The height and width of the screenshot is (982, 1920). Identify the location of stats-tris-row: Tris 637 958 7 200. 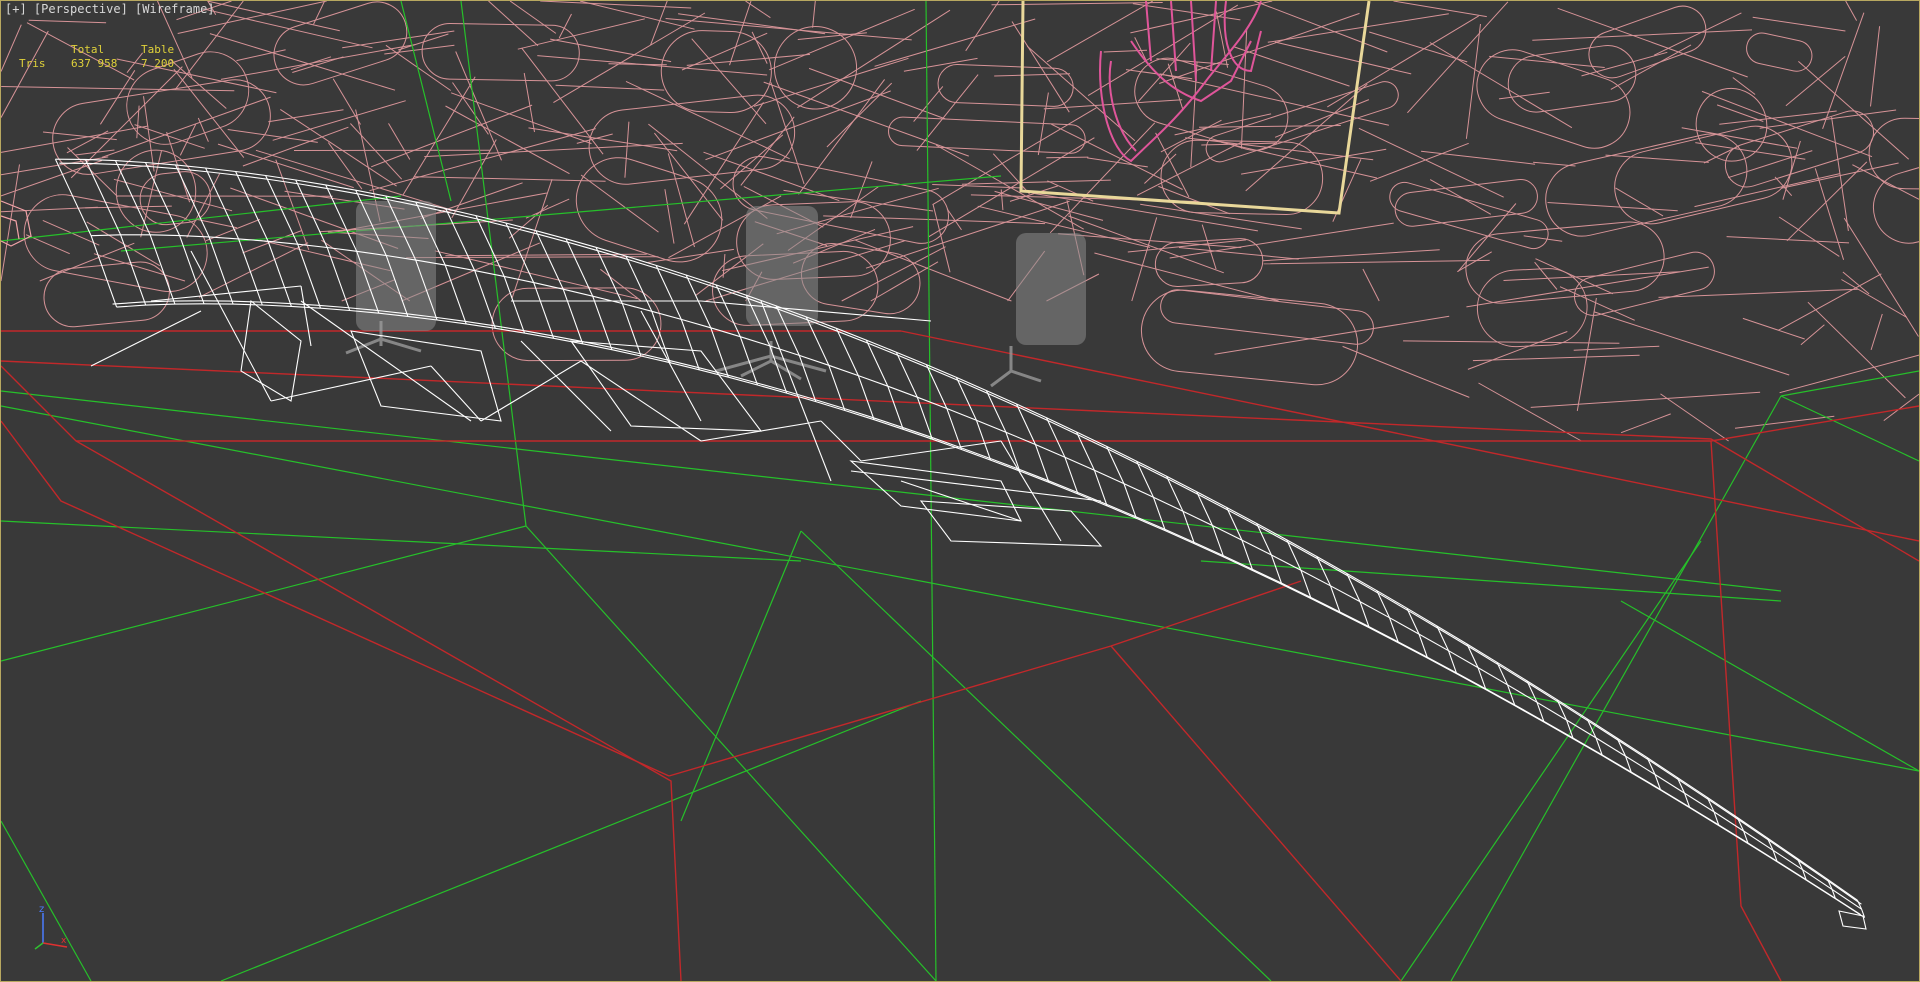
(110, 64).